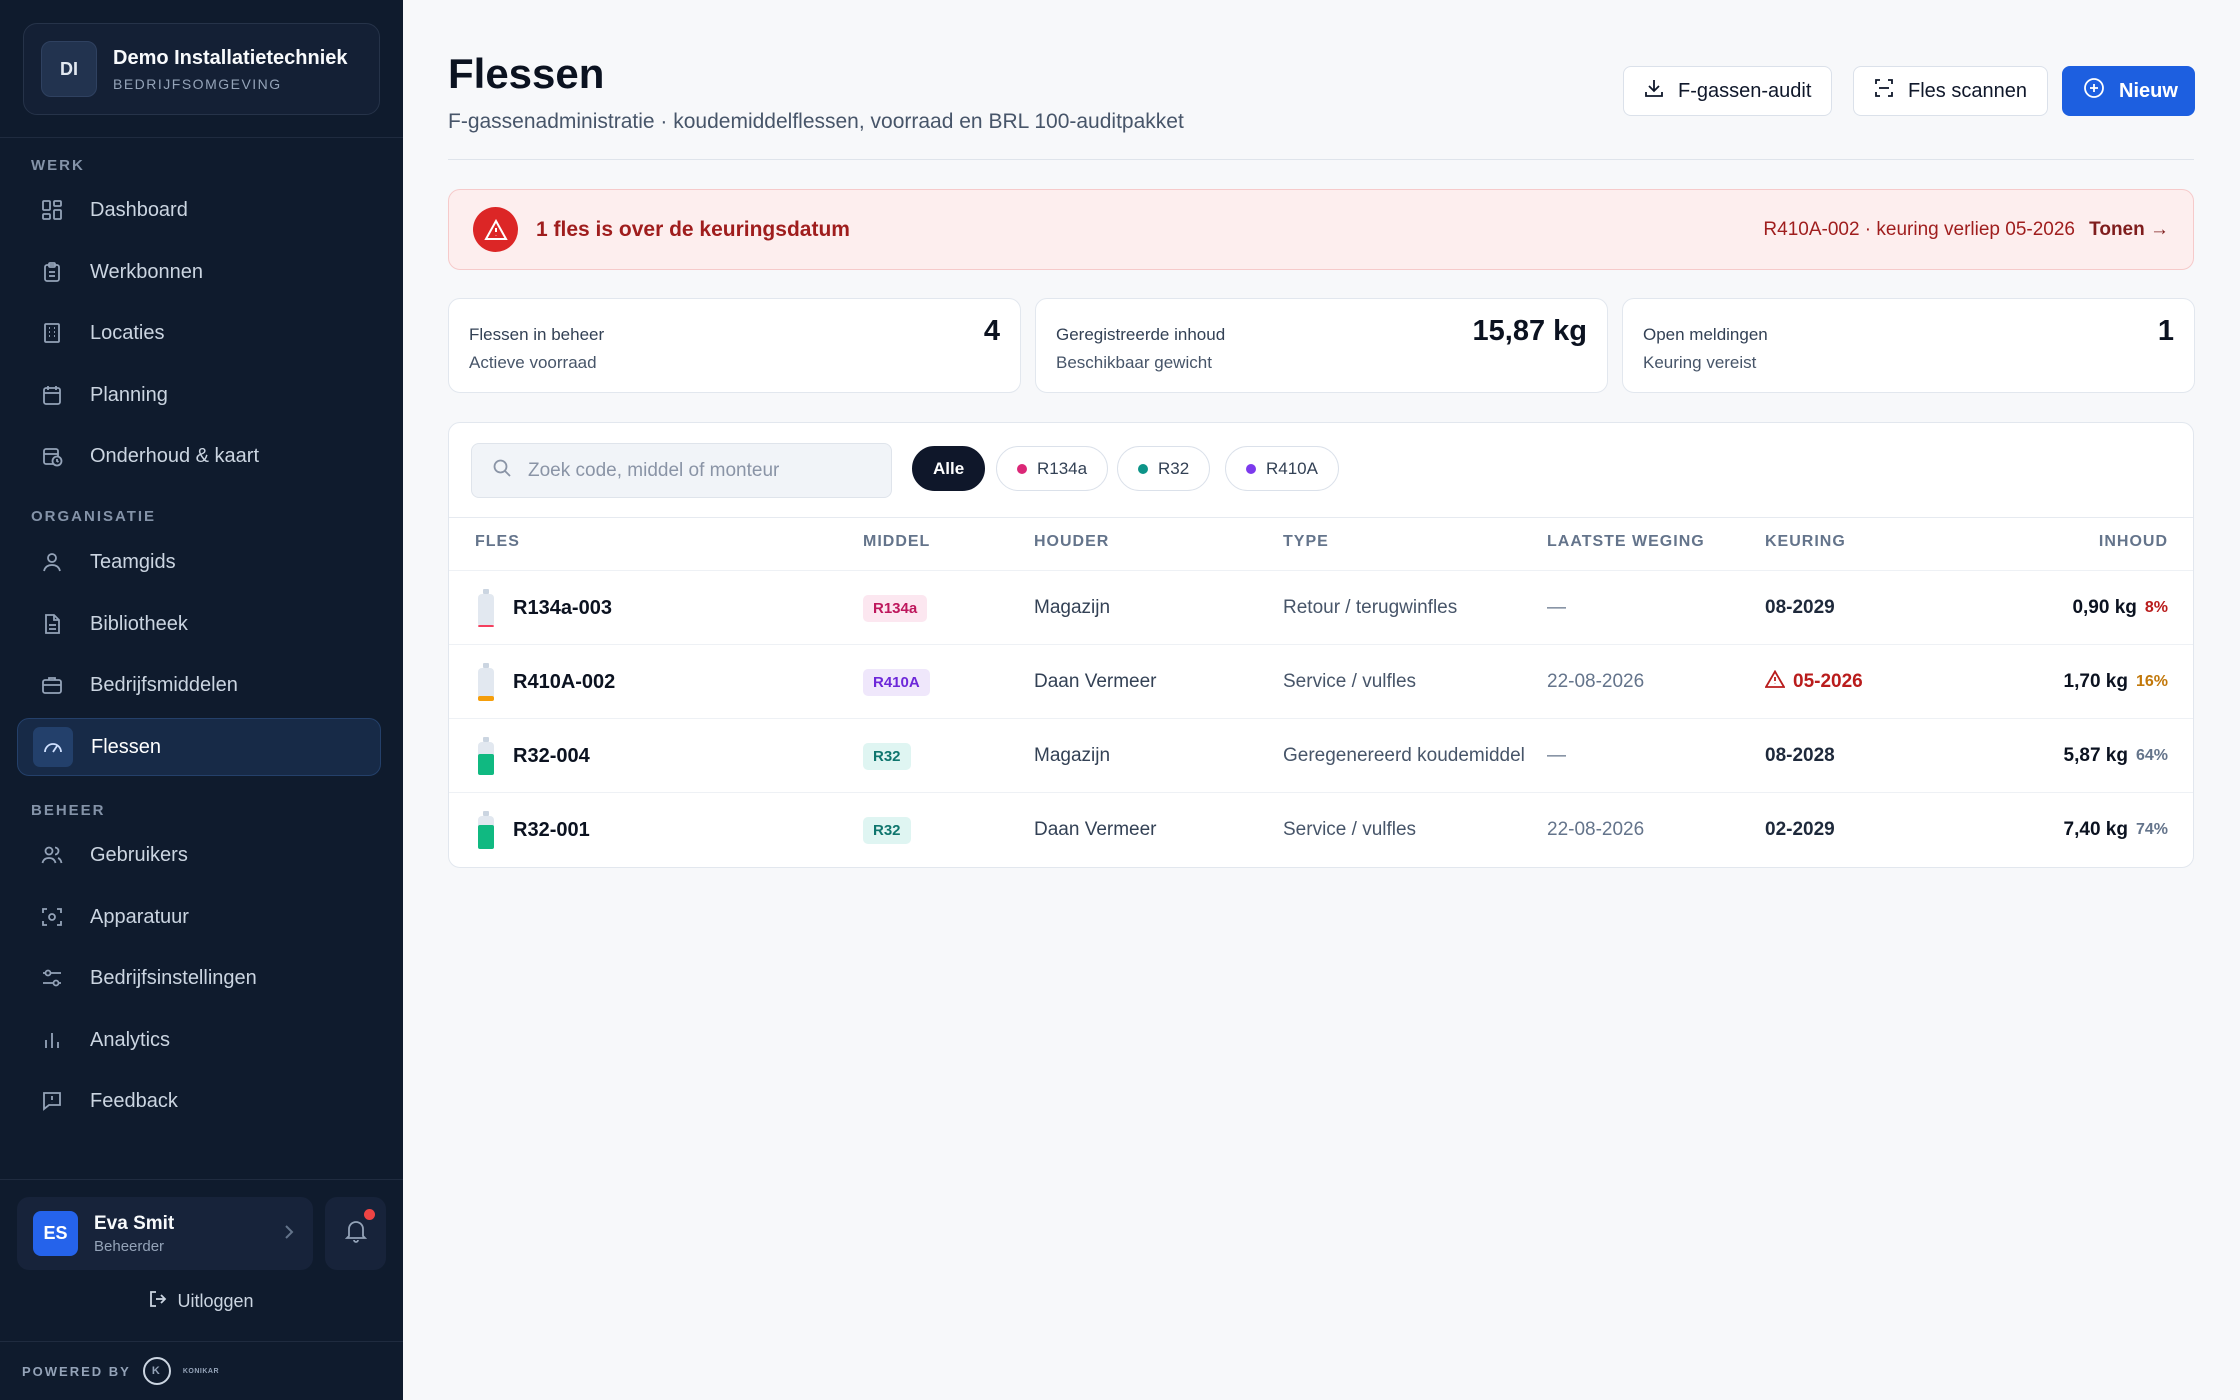 This screenshot has width=2240, height=1400. I want to click on sidebar-item-analytics: Analytics, so click(199, 1040).